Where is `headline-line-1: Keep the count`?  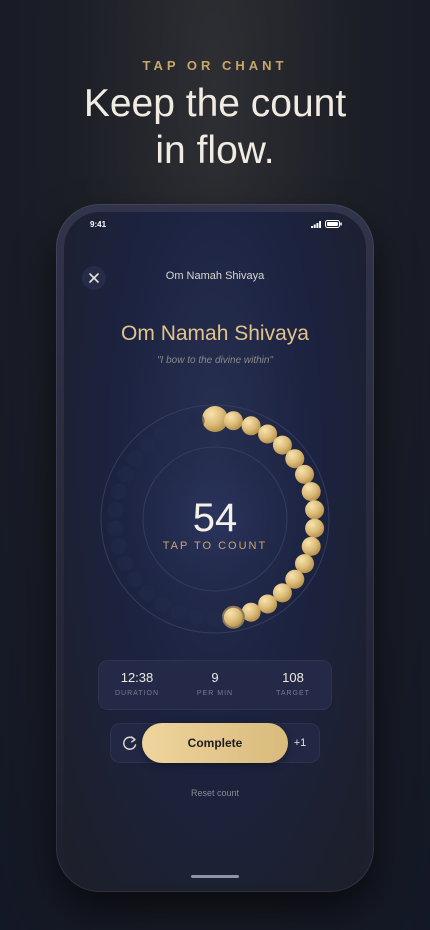
headline-line-1: Keep the count is located at coordinates (215, 103).